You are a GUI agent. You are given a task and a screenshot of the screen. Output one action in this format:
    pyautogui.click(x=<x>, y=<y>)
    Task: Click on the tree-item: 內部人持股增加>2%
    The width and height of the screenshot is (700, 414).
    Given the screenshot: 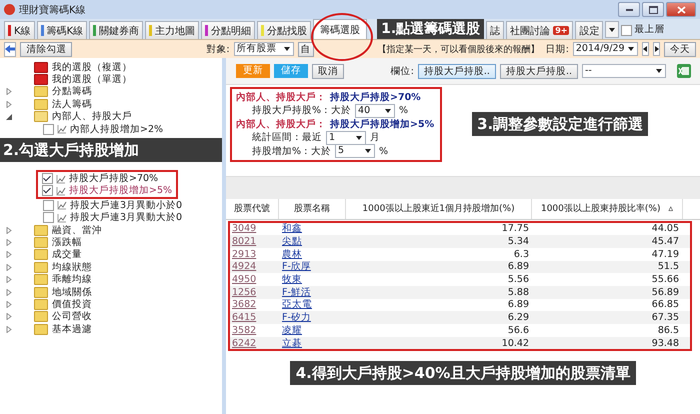 What is the action you would take?
    pyautogui.click(x=117, y=129)
    